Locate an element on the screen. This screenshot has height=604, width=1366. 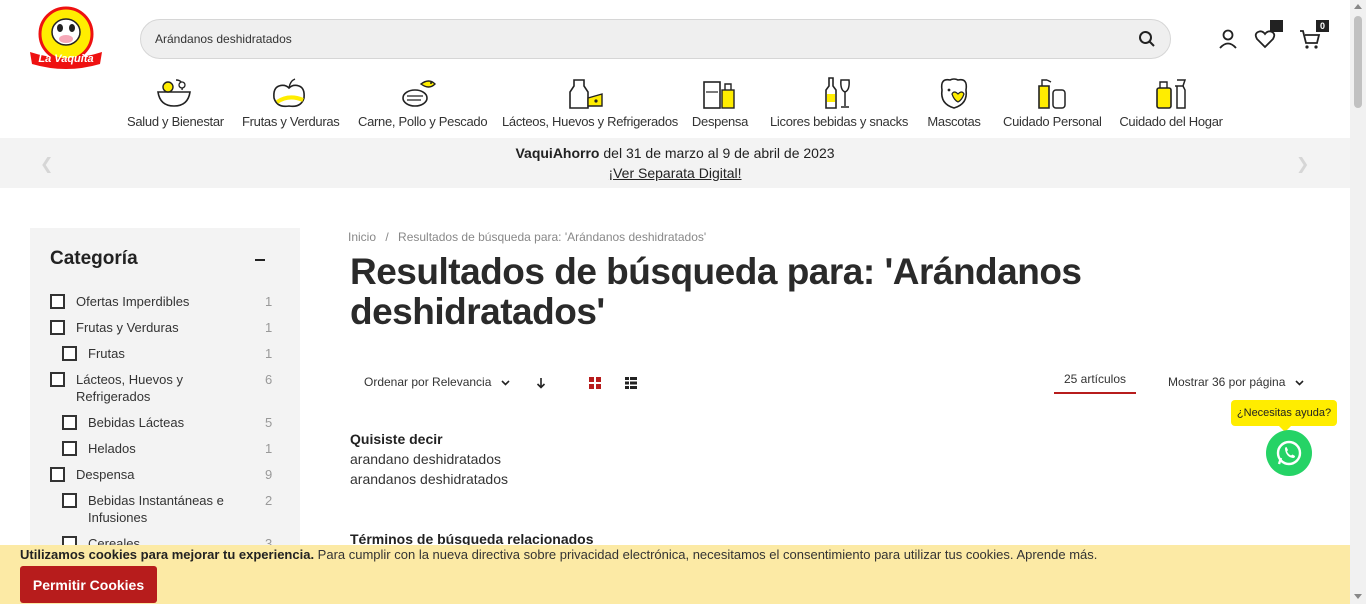
category-despensa: Despensa is located at coordinates (720, 104).